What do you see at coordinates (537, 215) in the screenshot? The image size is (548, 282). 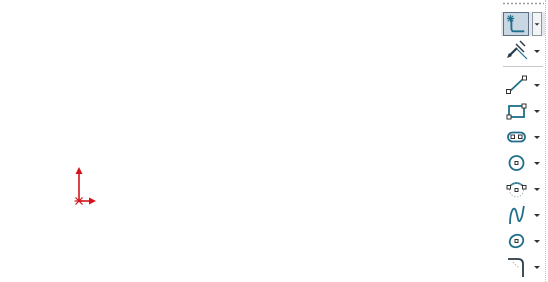 I see `spline-dropdown-arrow-icon` at bounding box center [537, 215].